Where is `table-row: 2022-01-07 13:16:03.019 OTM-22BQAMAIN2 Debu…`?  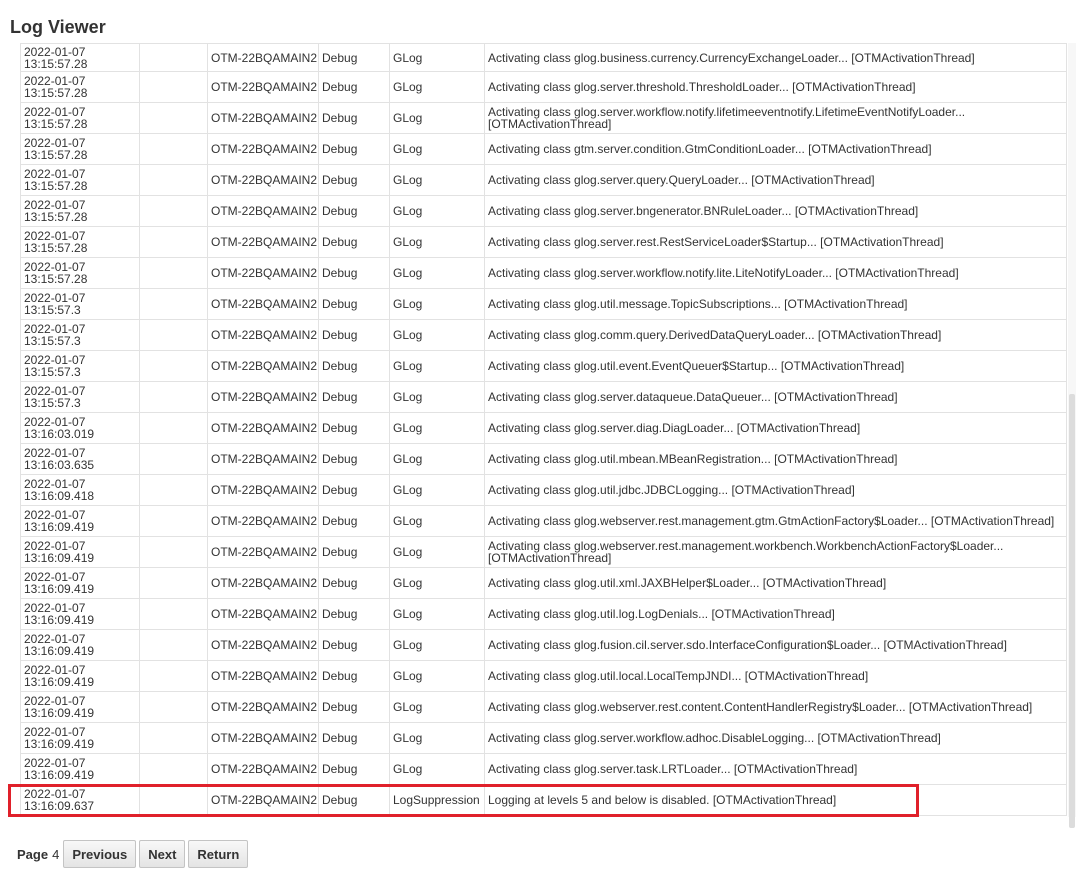
table-row: 2022-01-07 13:16:03.019 OTM-22BQAMAIN2 Debu… is located at coordinates (543, 428).